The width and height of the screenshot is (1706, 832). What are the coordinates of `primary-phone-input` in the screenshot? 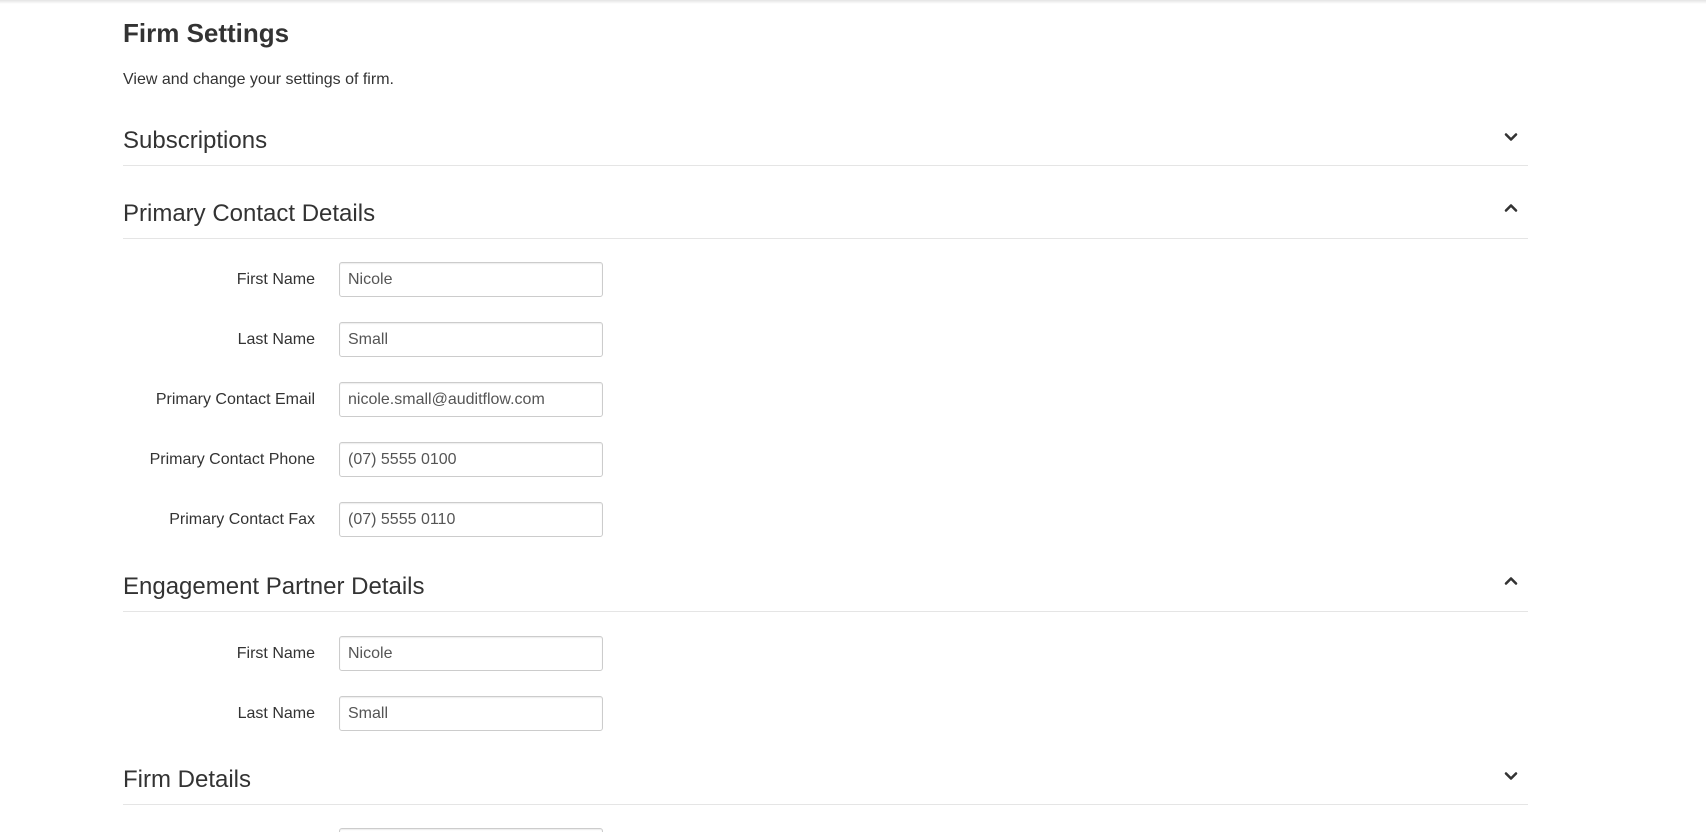 It's located at (471, 459).